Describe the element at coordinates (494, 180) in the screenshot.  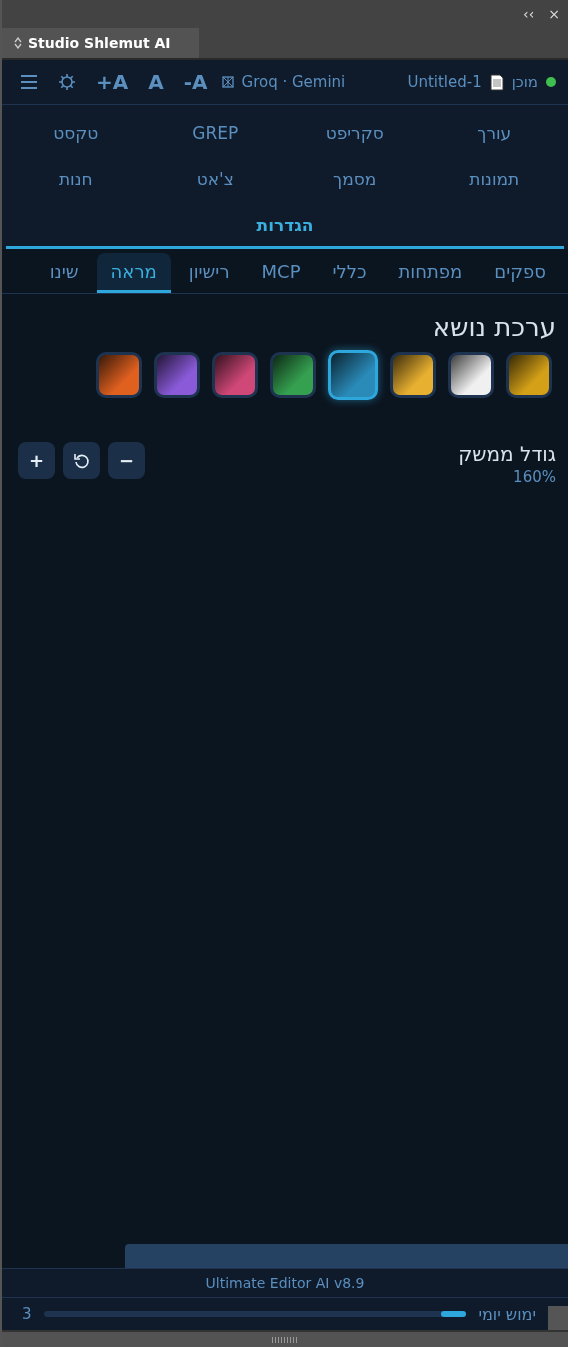
I see `nav-tab: תמונות` at that location.